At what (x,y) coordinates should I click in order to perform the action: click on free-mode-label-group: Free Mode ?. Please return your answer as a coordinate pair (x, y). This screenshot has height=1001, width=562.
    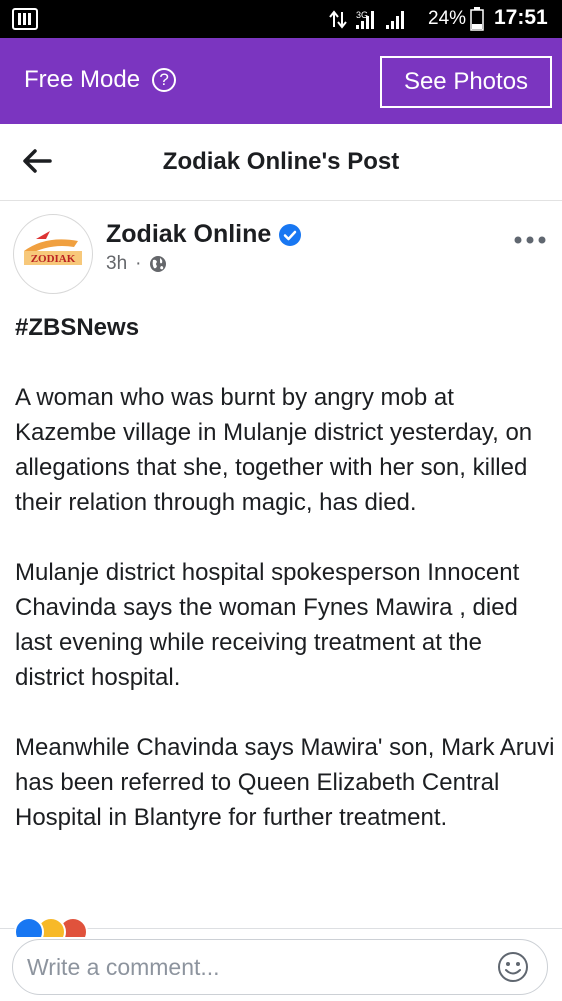
    Looking at the image, I should click on (100, 80).